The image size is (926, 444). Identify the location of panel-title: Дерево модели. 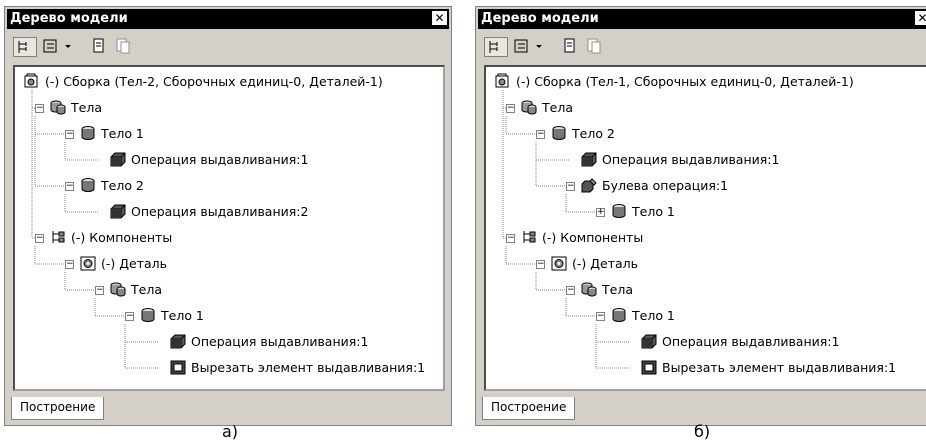
(540, 18).